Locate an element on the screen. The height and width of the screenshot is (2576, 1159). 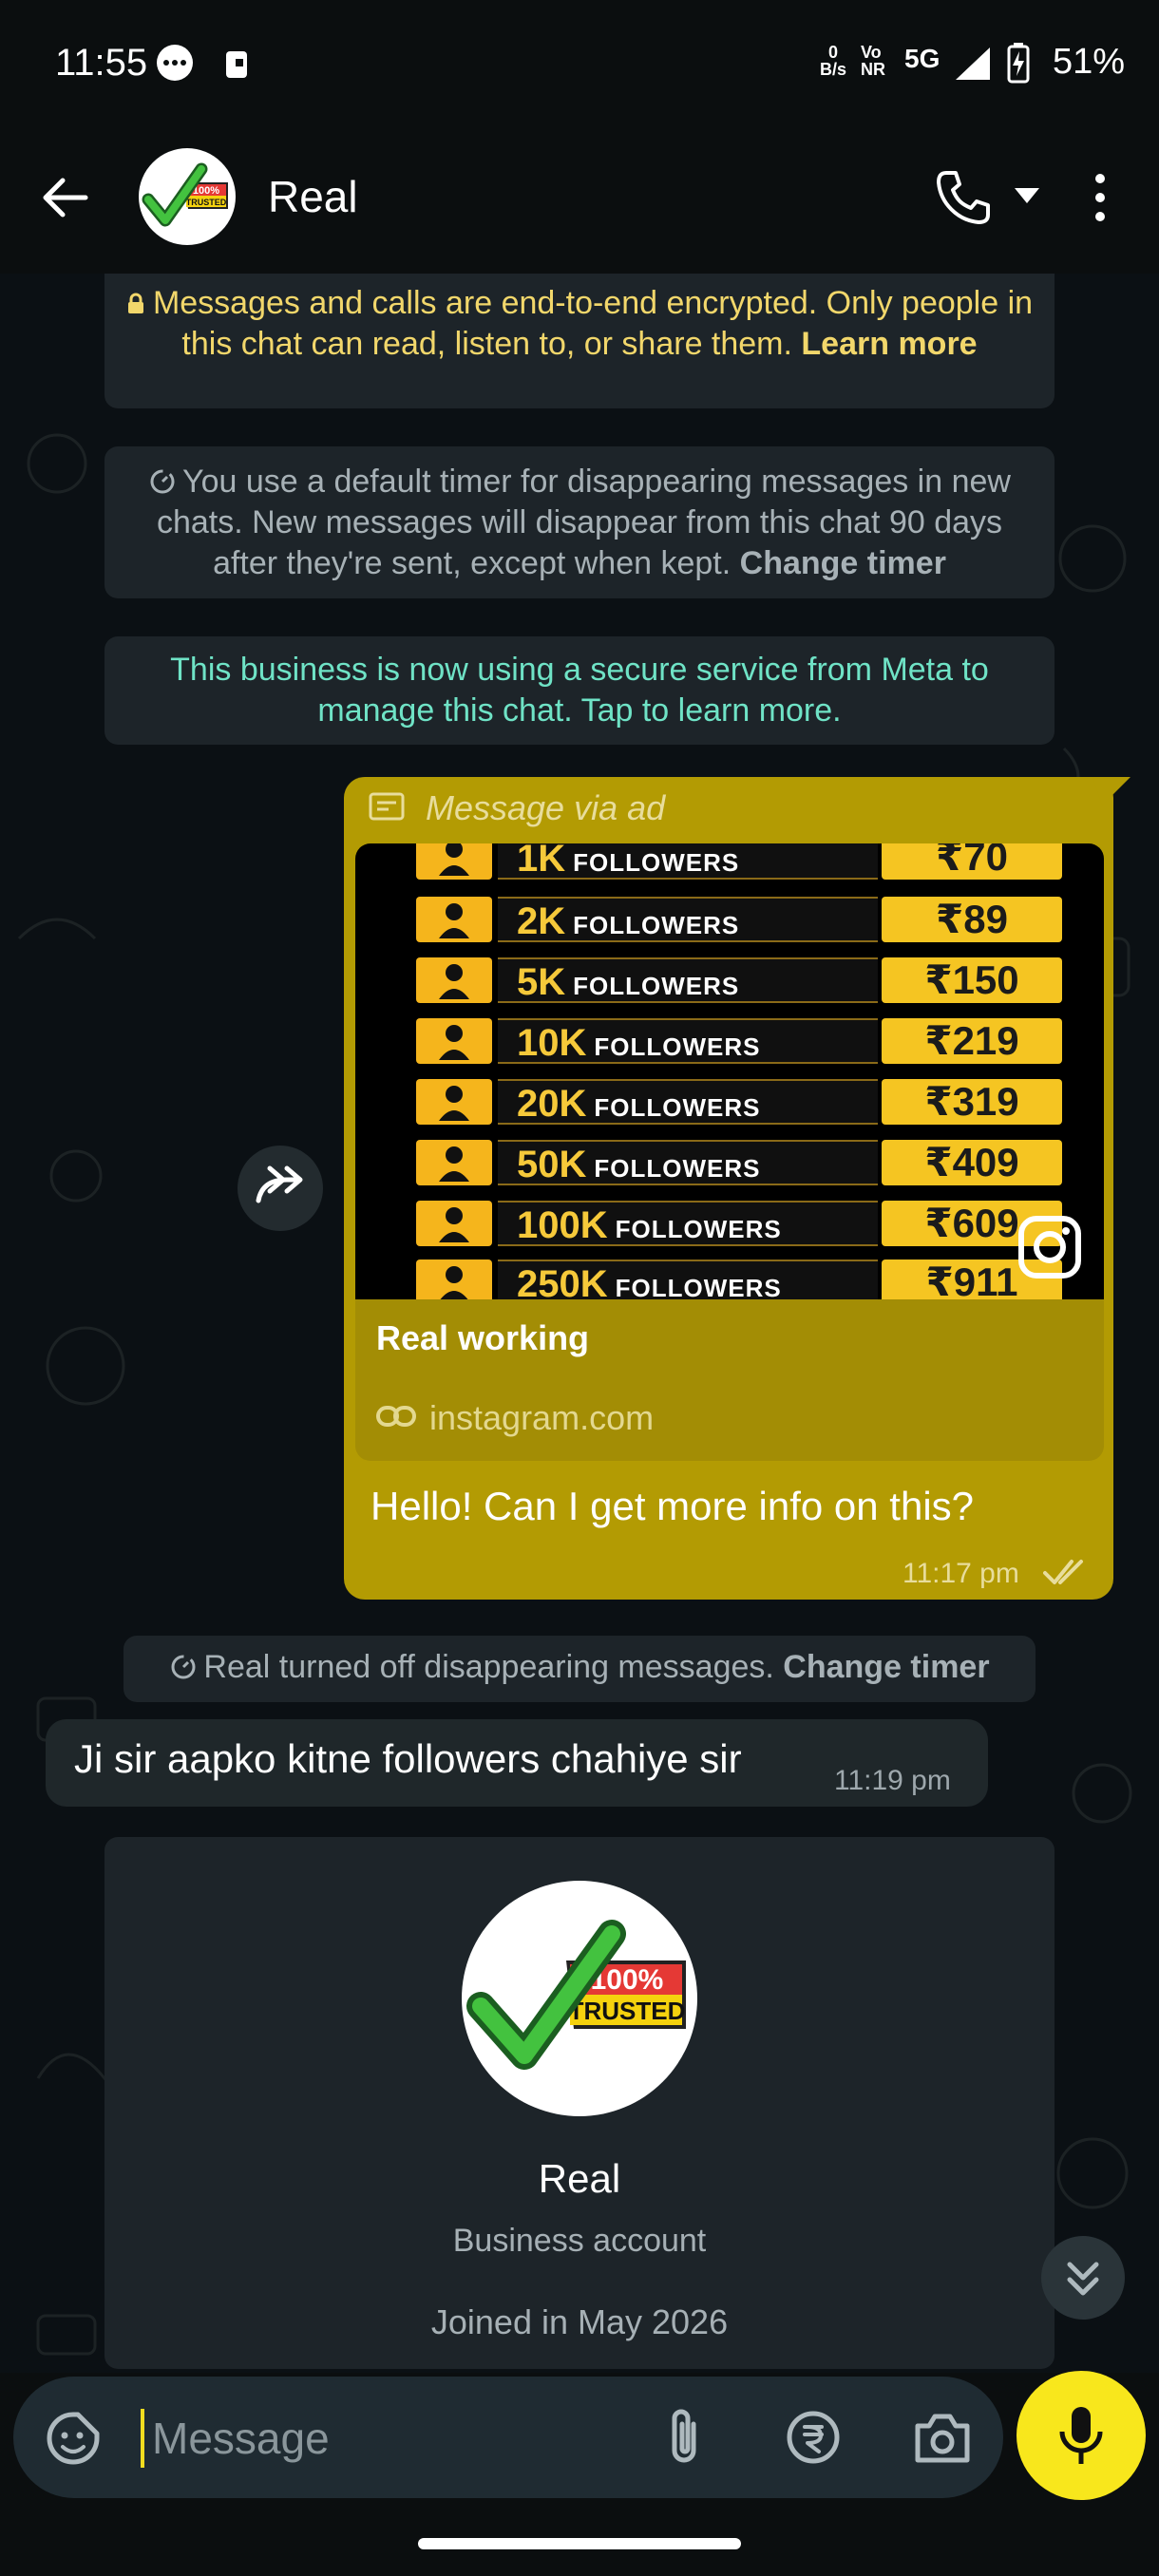
signal-icon is located at coordinates (973, 63).